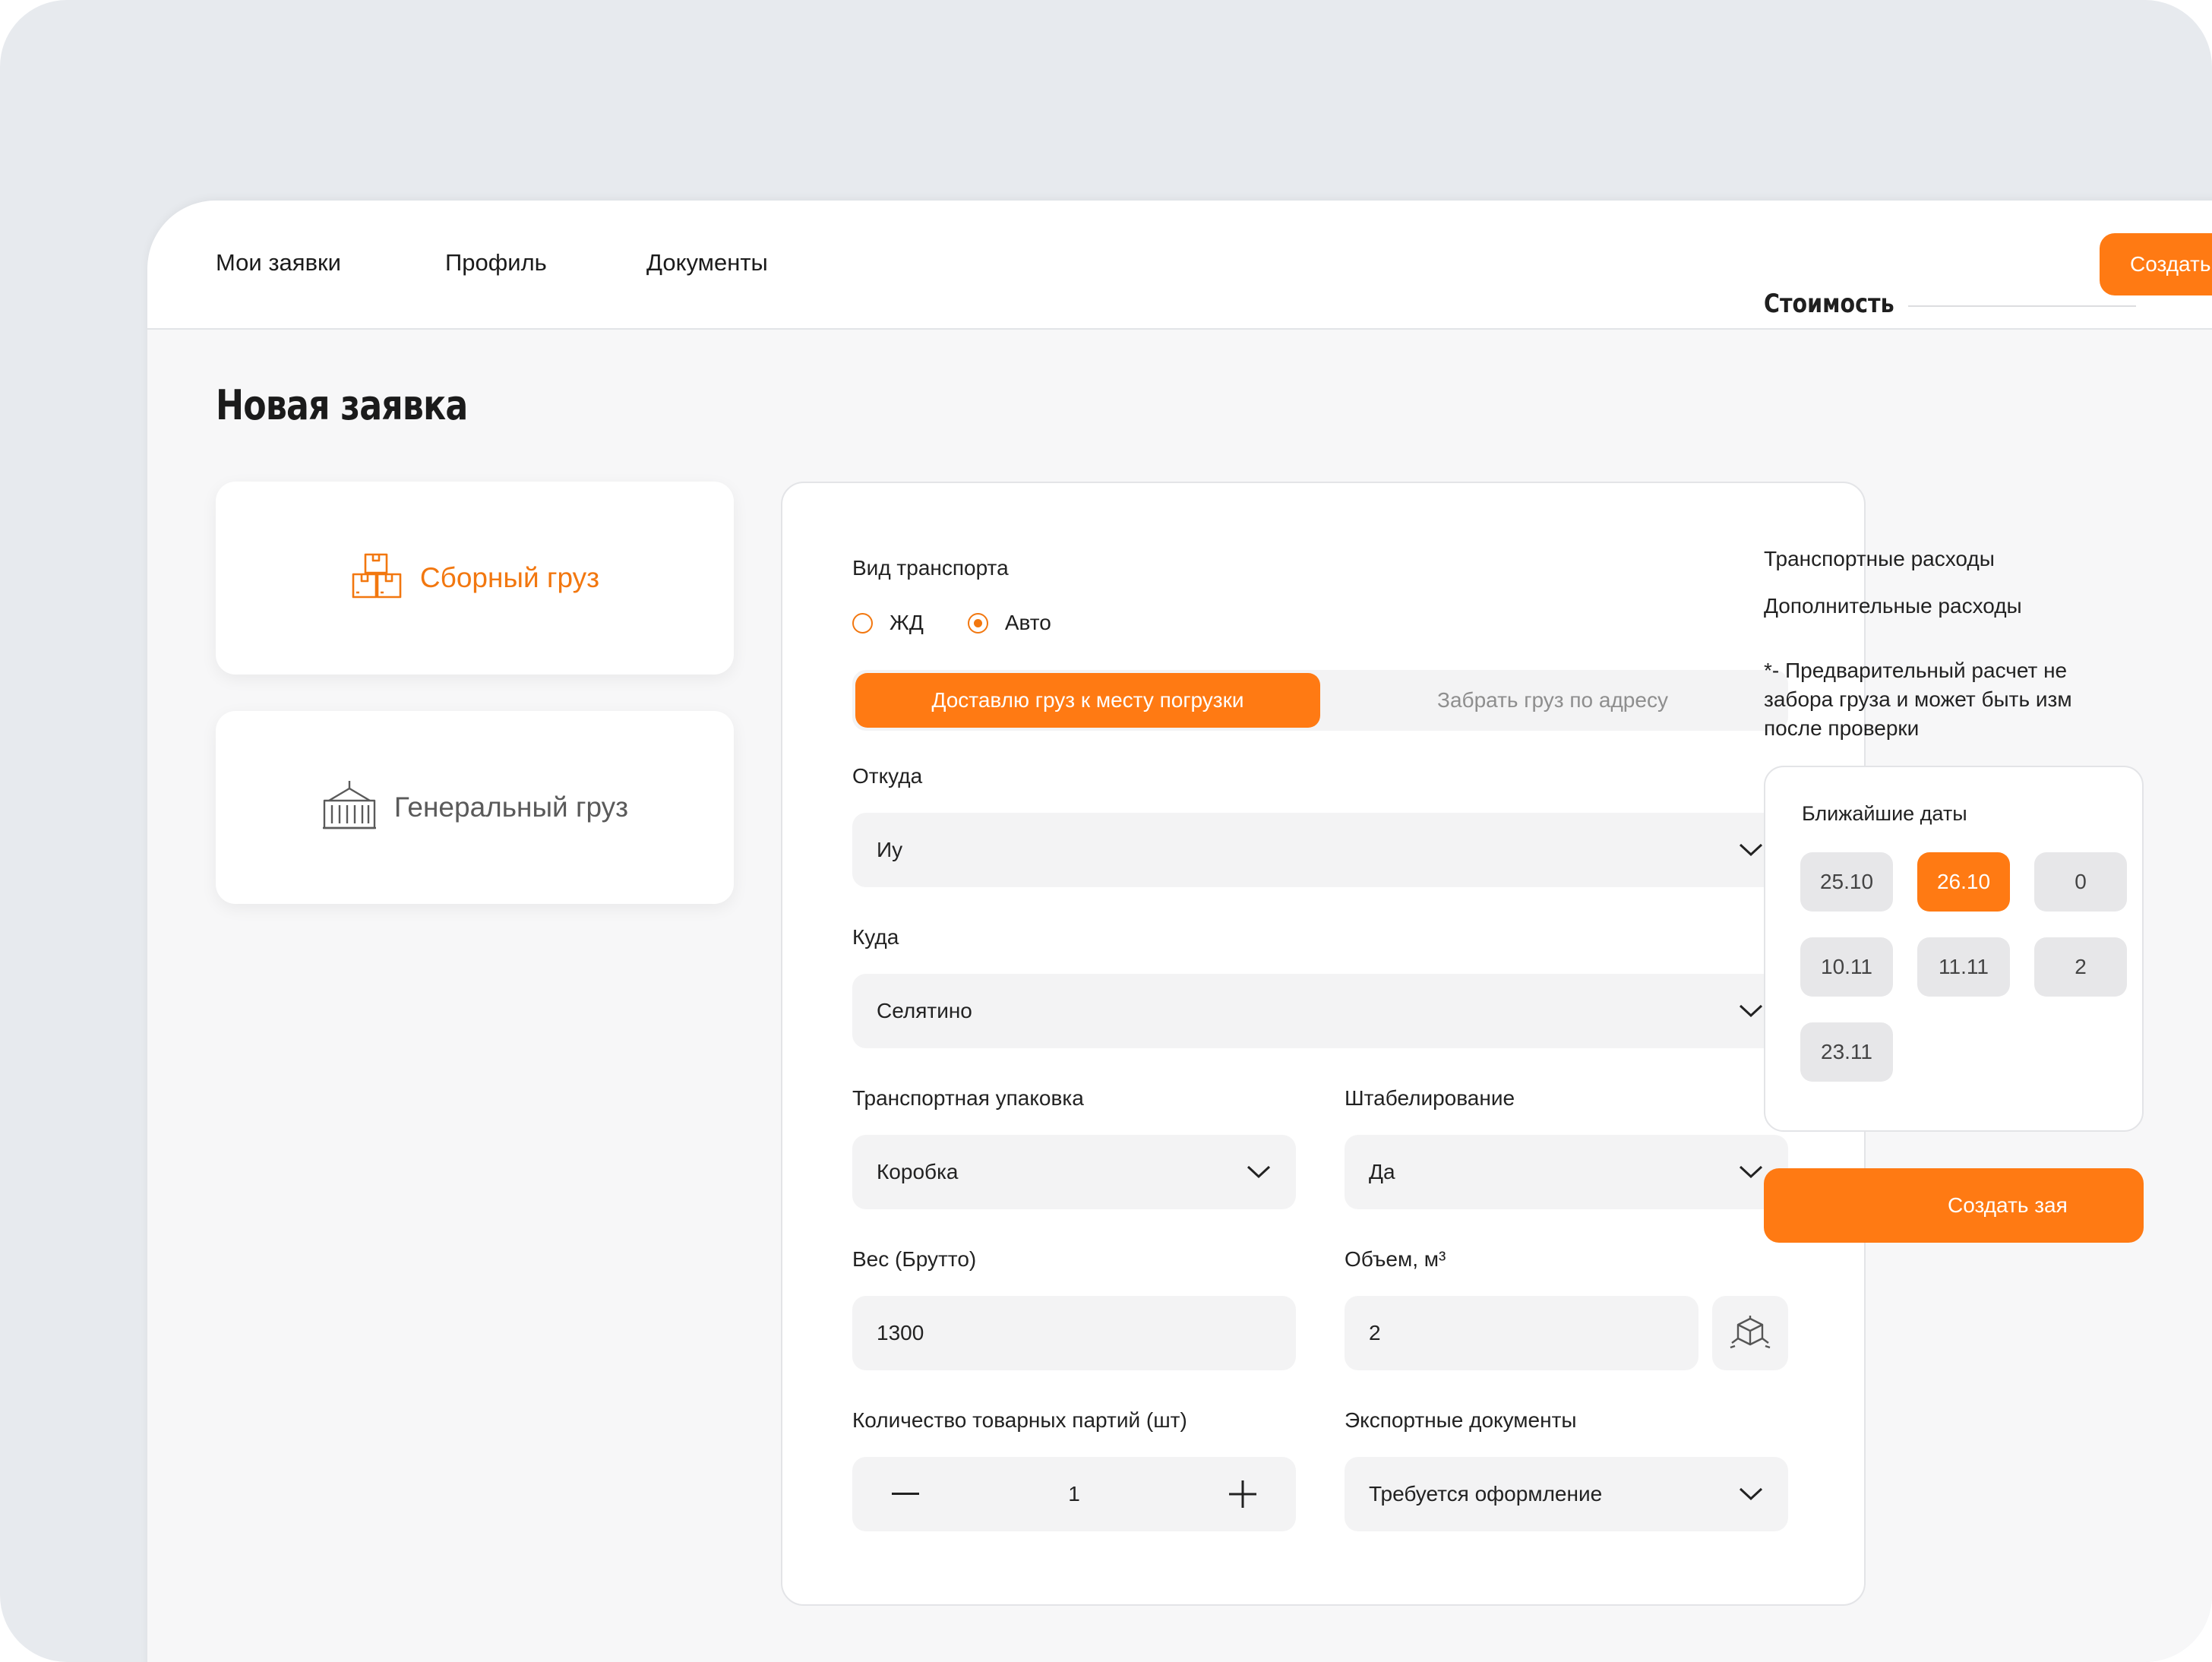  What do you see at coordinates (1879, 558) in the screenshot?
I see `transport-costs-label: Транспортные расходы` at bounding box center [1879, 558].